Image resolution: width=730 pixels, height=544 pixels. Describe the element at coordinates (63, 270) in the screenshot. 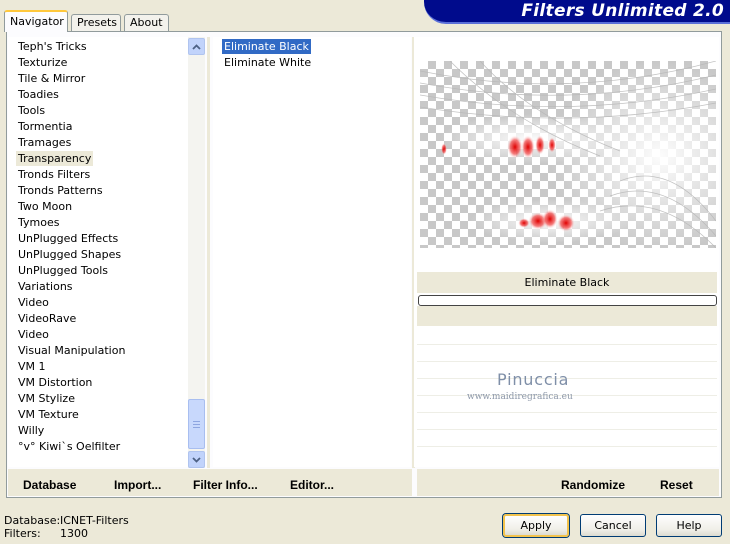

I see `category-item: UnPlugged Tools` at that location.